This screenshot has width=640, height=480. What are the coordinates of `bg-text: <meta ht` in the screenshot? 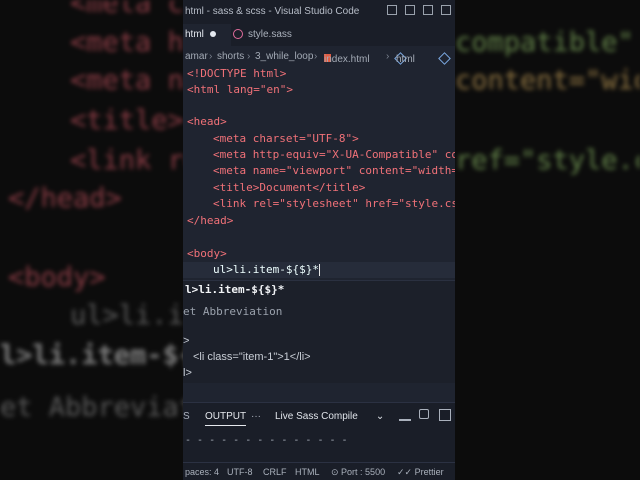 It's located at (135, 42).